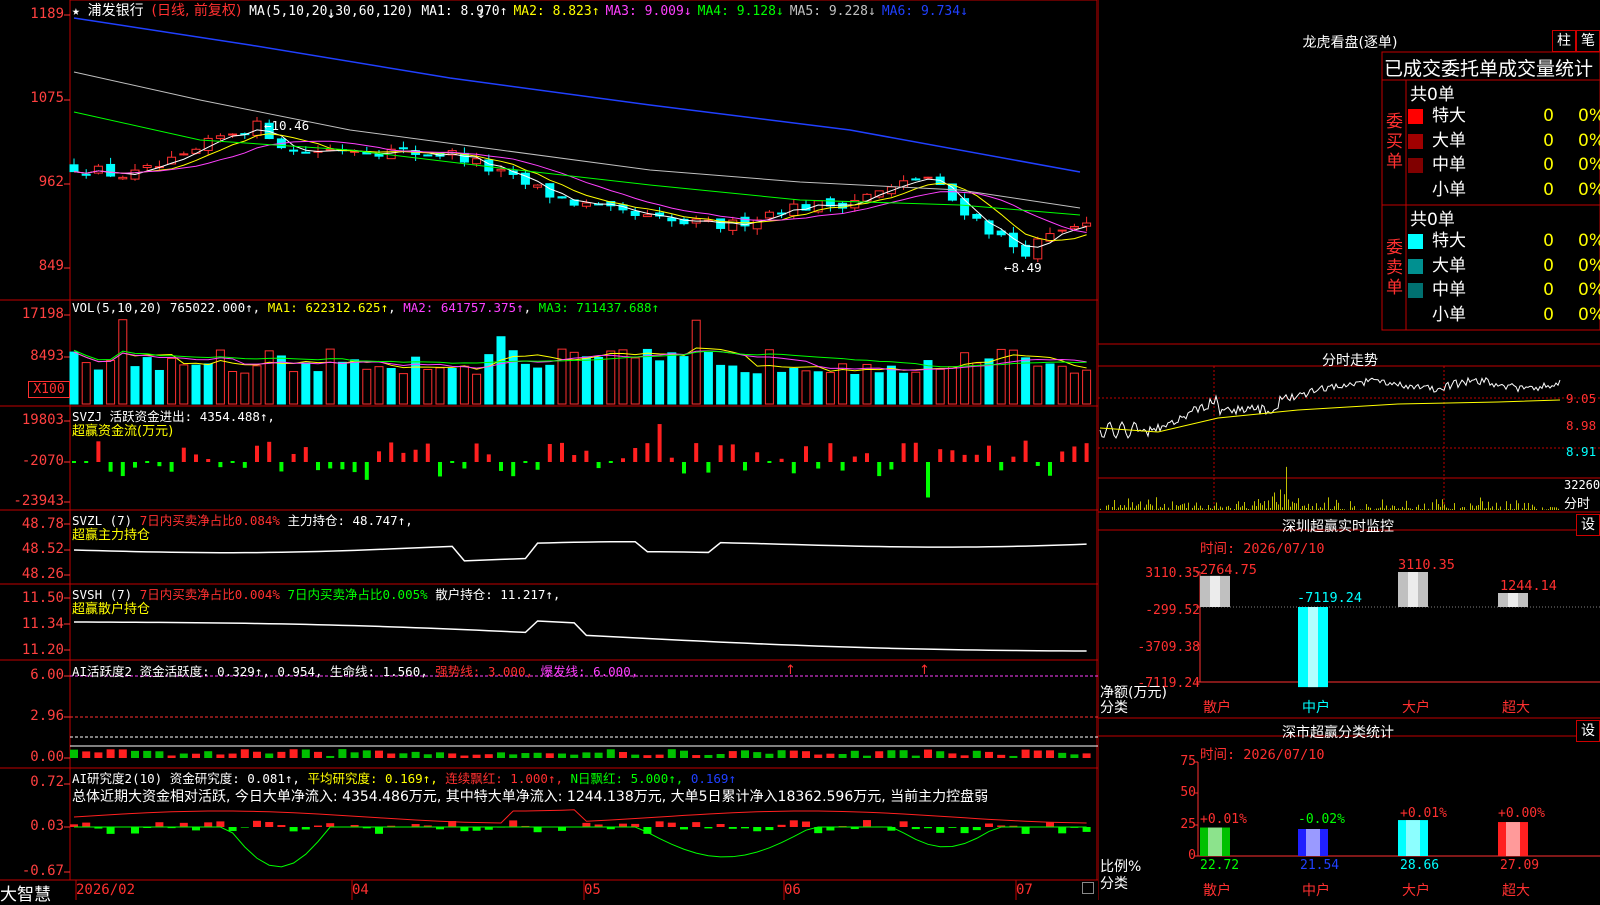  I want to click on ai2-green-line, so click(580, 847).